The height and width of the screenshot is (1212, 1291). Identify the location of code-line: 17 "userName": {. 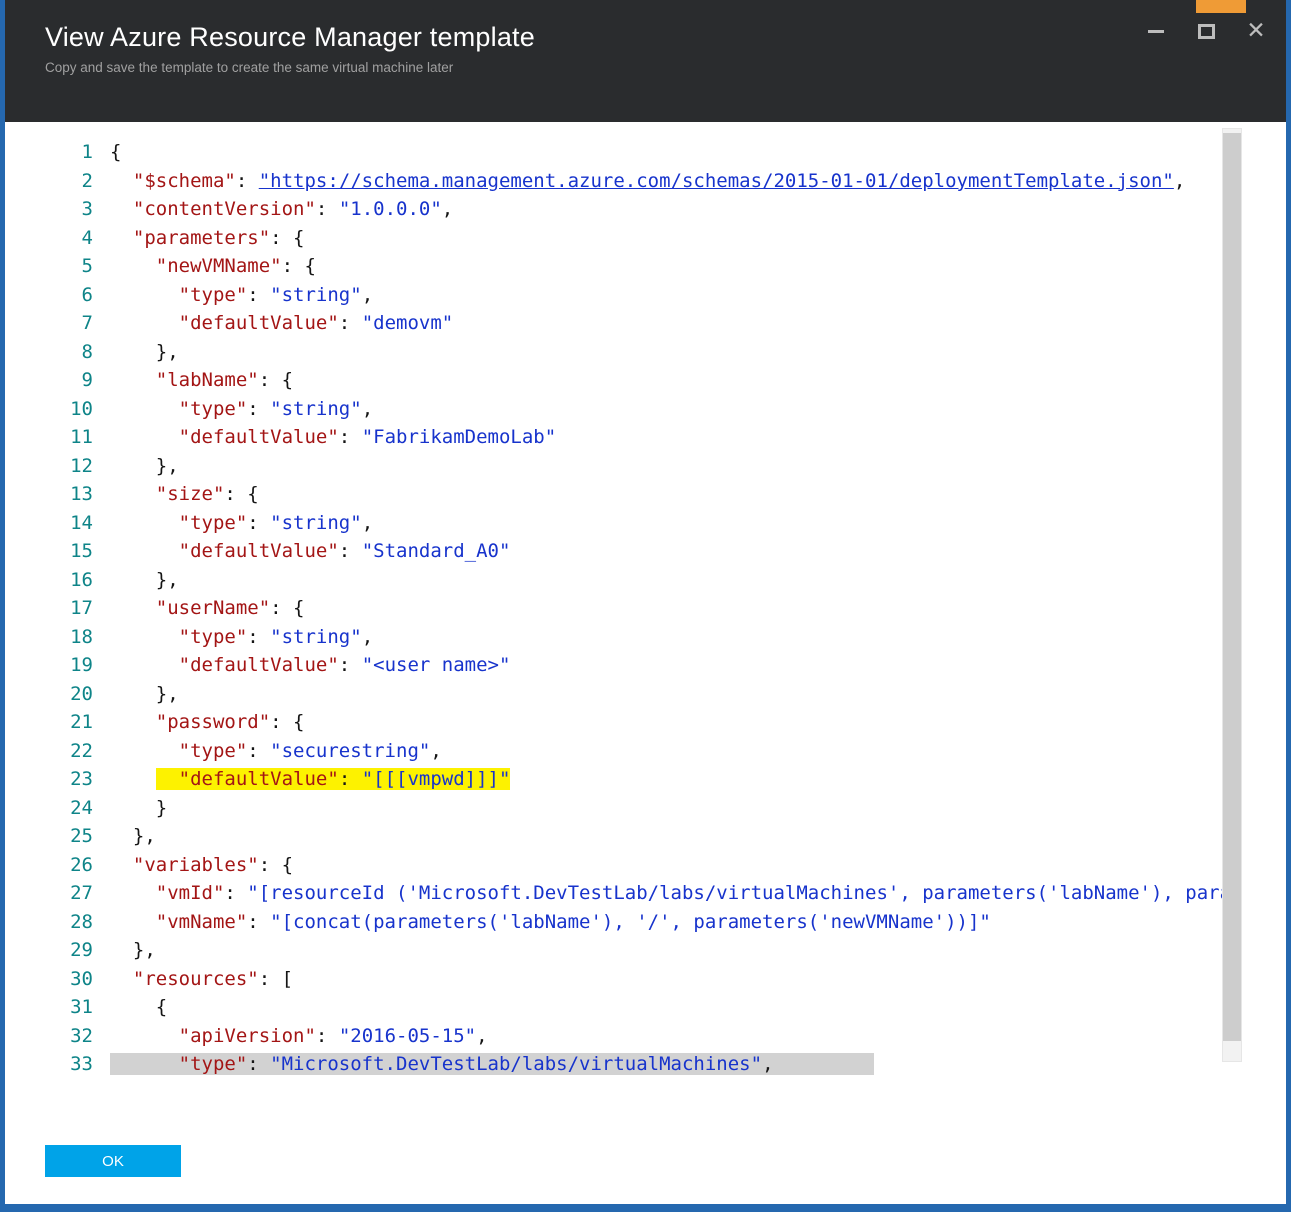
(645, 608).